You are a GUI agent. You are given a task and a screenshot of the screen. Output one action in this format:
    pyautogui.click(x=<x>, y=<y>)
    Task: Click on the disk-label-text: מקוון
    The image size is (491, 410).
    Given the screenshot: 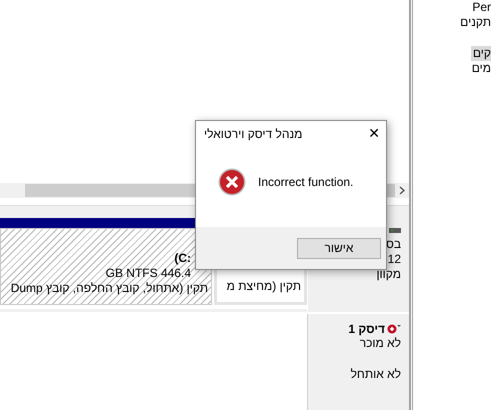 What is the action you would take?
    pyautogui.click(x=388, y=274)
    